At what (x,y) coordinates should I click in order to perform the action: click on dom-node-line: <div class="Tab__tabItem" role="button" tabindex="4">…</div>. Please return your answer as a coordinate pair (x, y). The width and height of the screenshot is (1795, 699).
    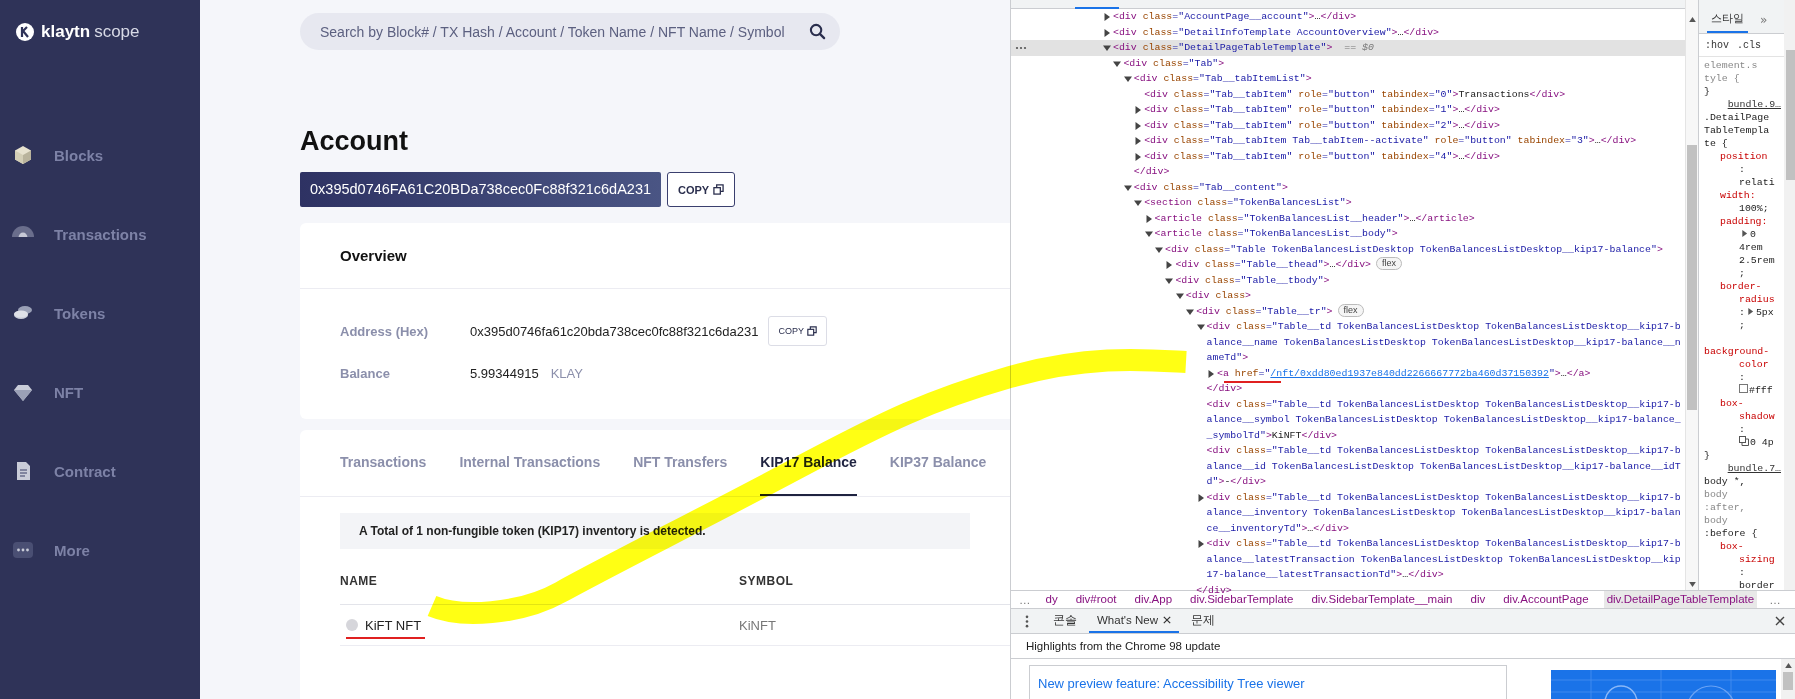
    Looking at the image, I should click on (1322, 156).